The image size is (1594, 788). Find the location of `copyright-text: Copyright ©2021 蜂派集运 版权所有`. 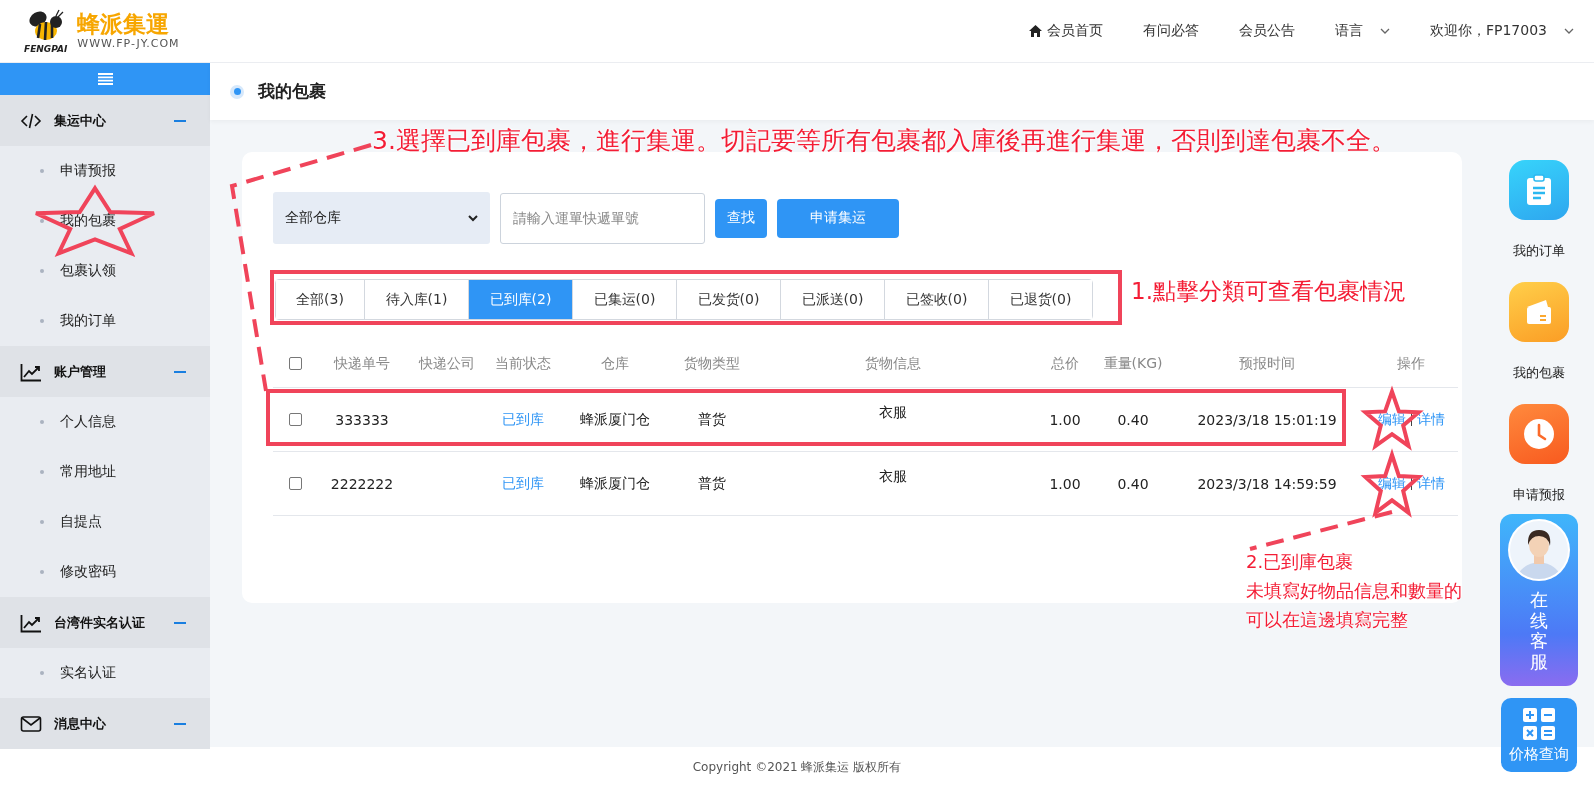

copyright-text: Copyright ©2021 蜂派集运 版权所有 is located at coordinates (797, 767).